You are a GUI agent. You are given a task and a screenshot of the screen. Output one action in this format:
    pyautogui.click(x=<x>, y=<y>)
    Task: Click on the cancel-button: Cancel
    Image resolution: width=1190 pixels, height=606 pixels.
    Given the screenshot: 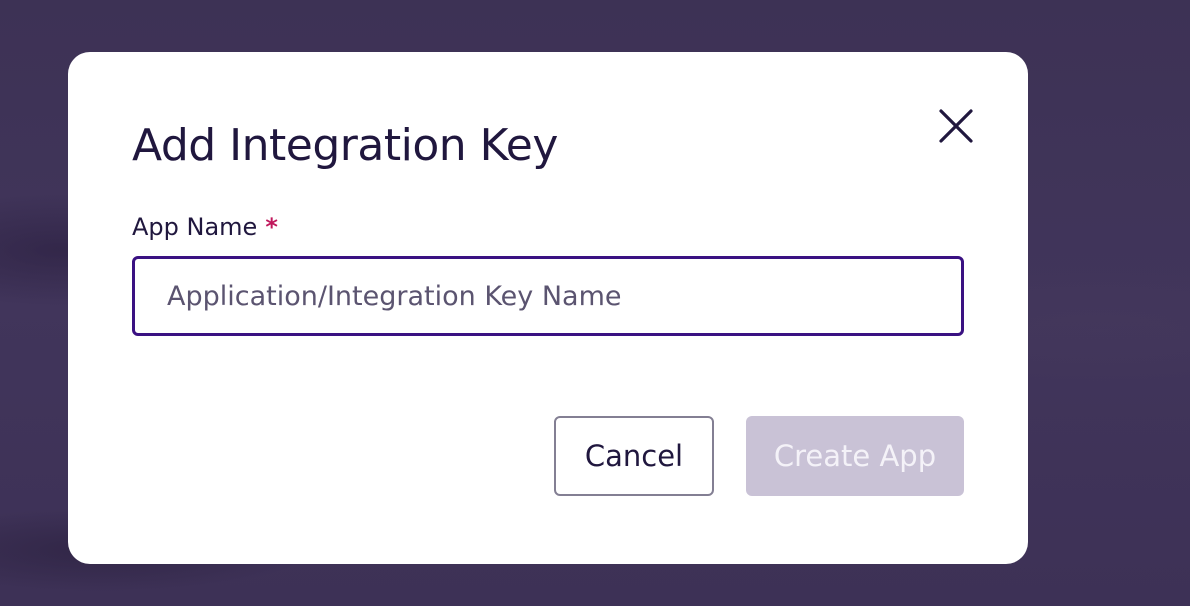 What is the action you would take?
    pyautogui.click(x=634, y=456)
    